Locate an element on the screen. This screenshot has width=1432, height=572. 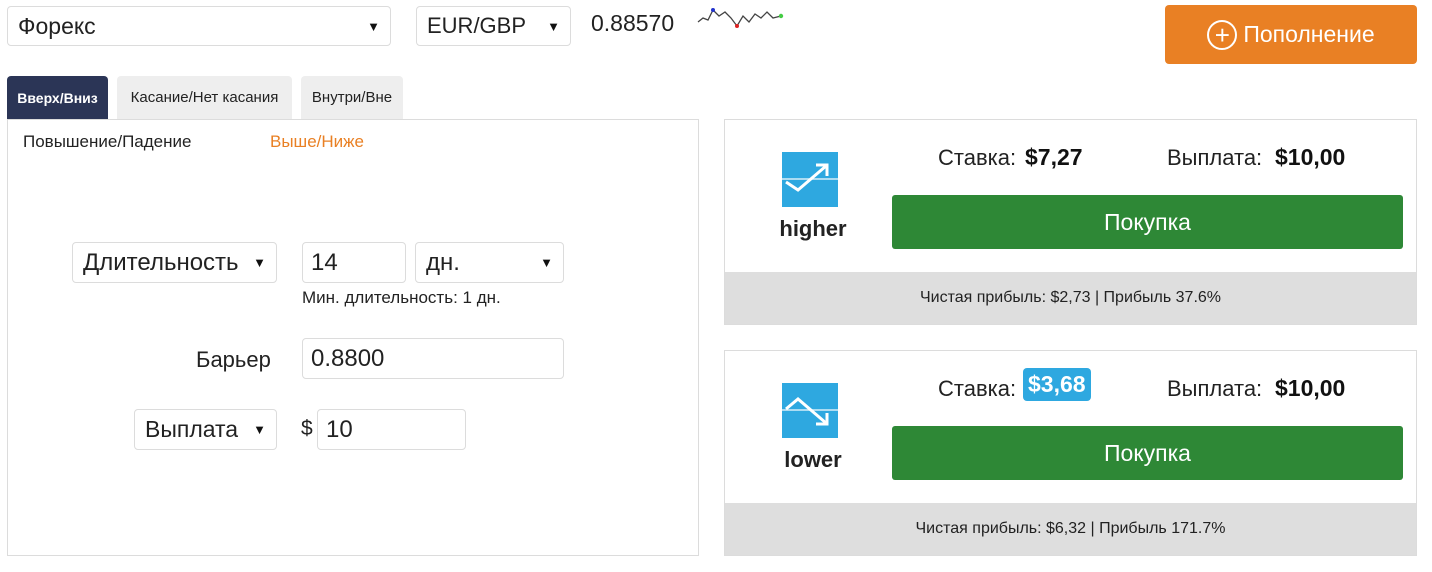
sparkline-icon is located at coordinates (740, 18).